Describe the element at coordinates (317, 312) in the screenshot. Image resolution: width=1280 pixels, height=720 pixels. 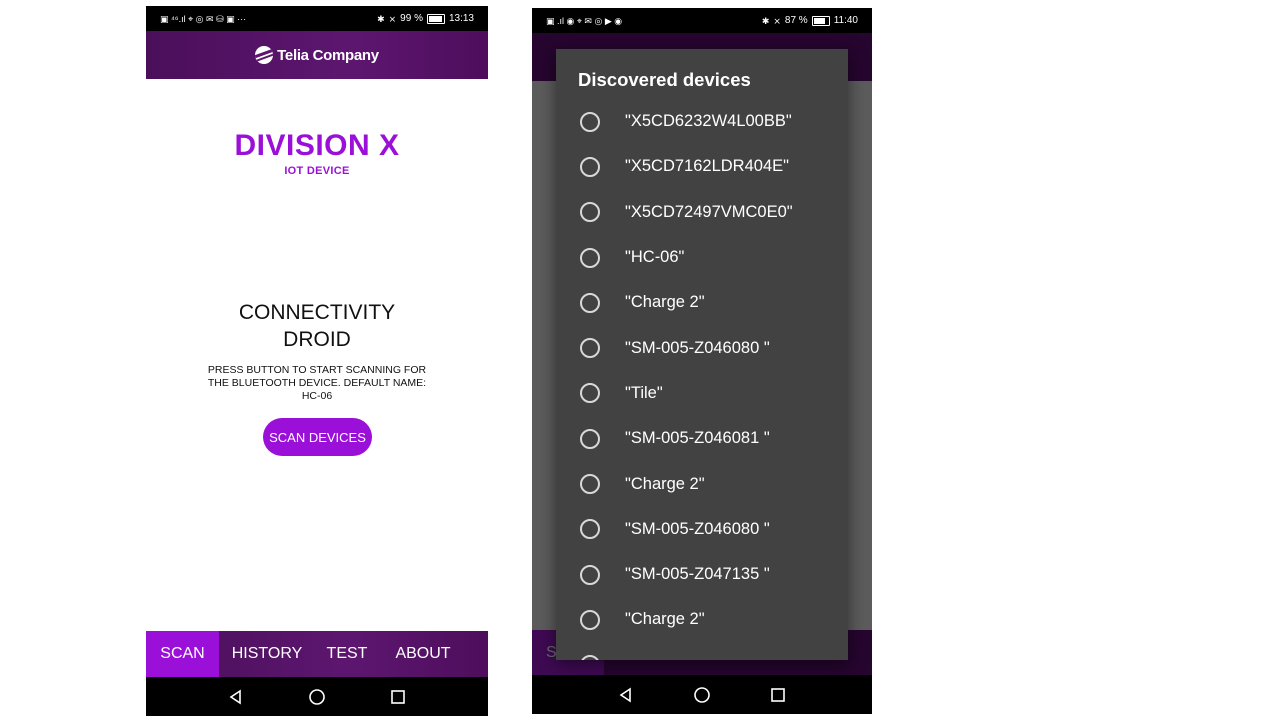
I see `page-title-line1: CONNECTIVITY` at that location.